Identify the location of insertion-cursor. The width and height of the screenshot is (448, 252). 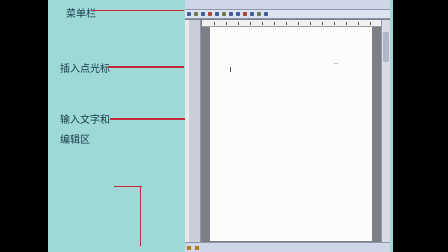
(230, 69).